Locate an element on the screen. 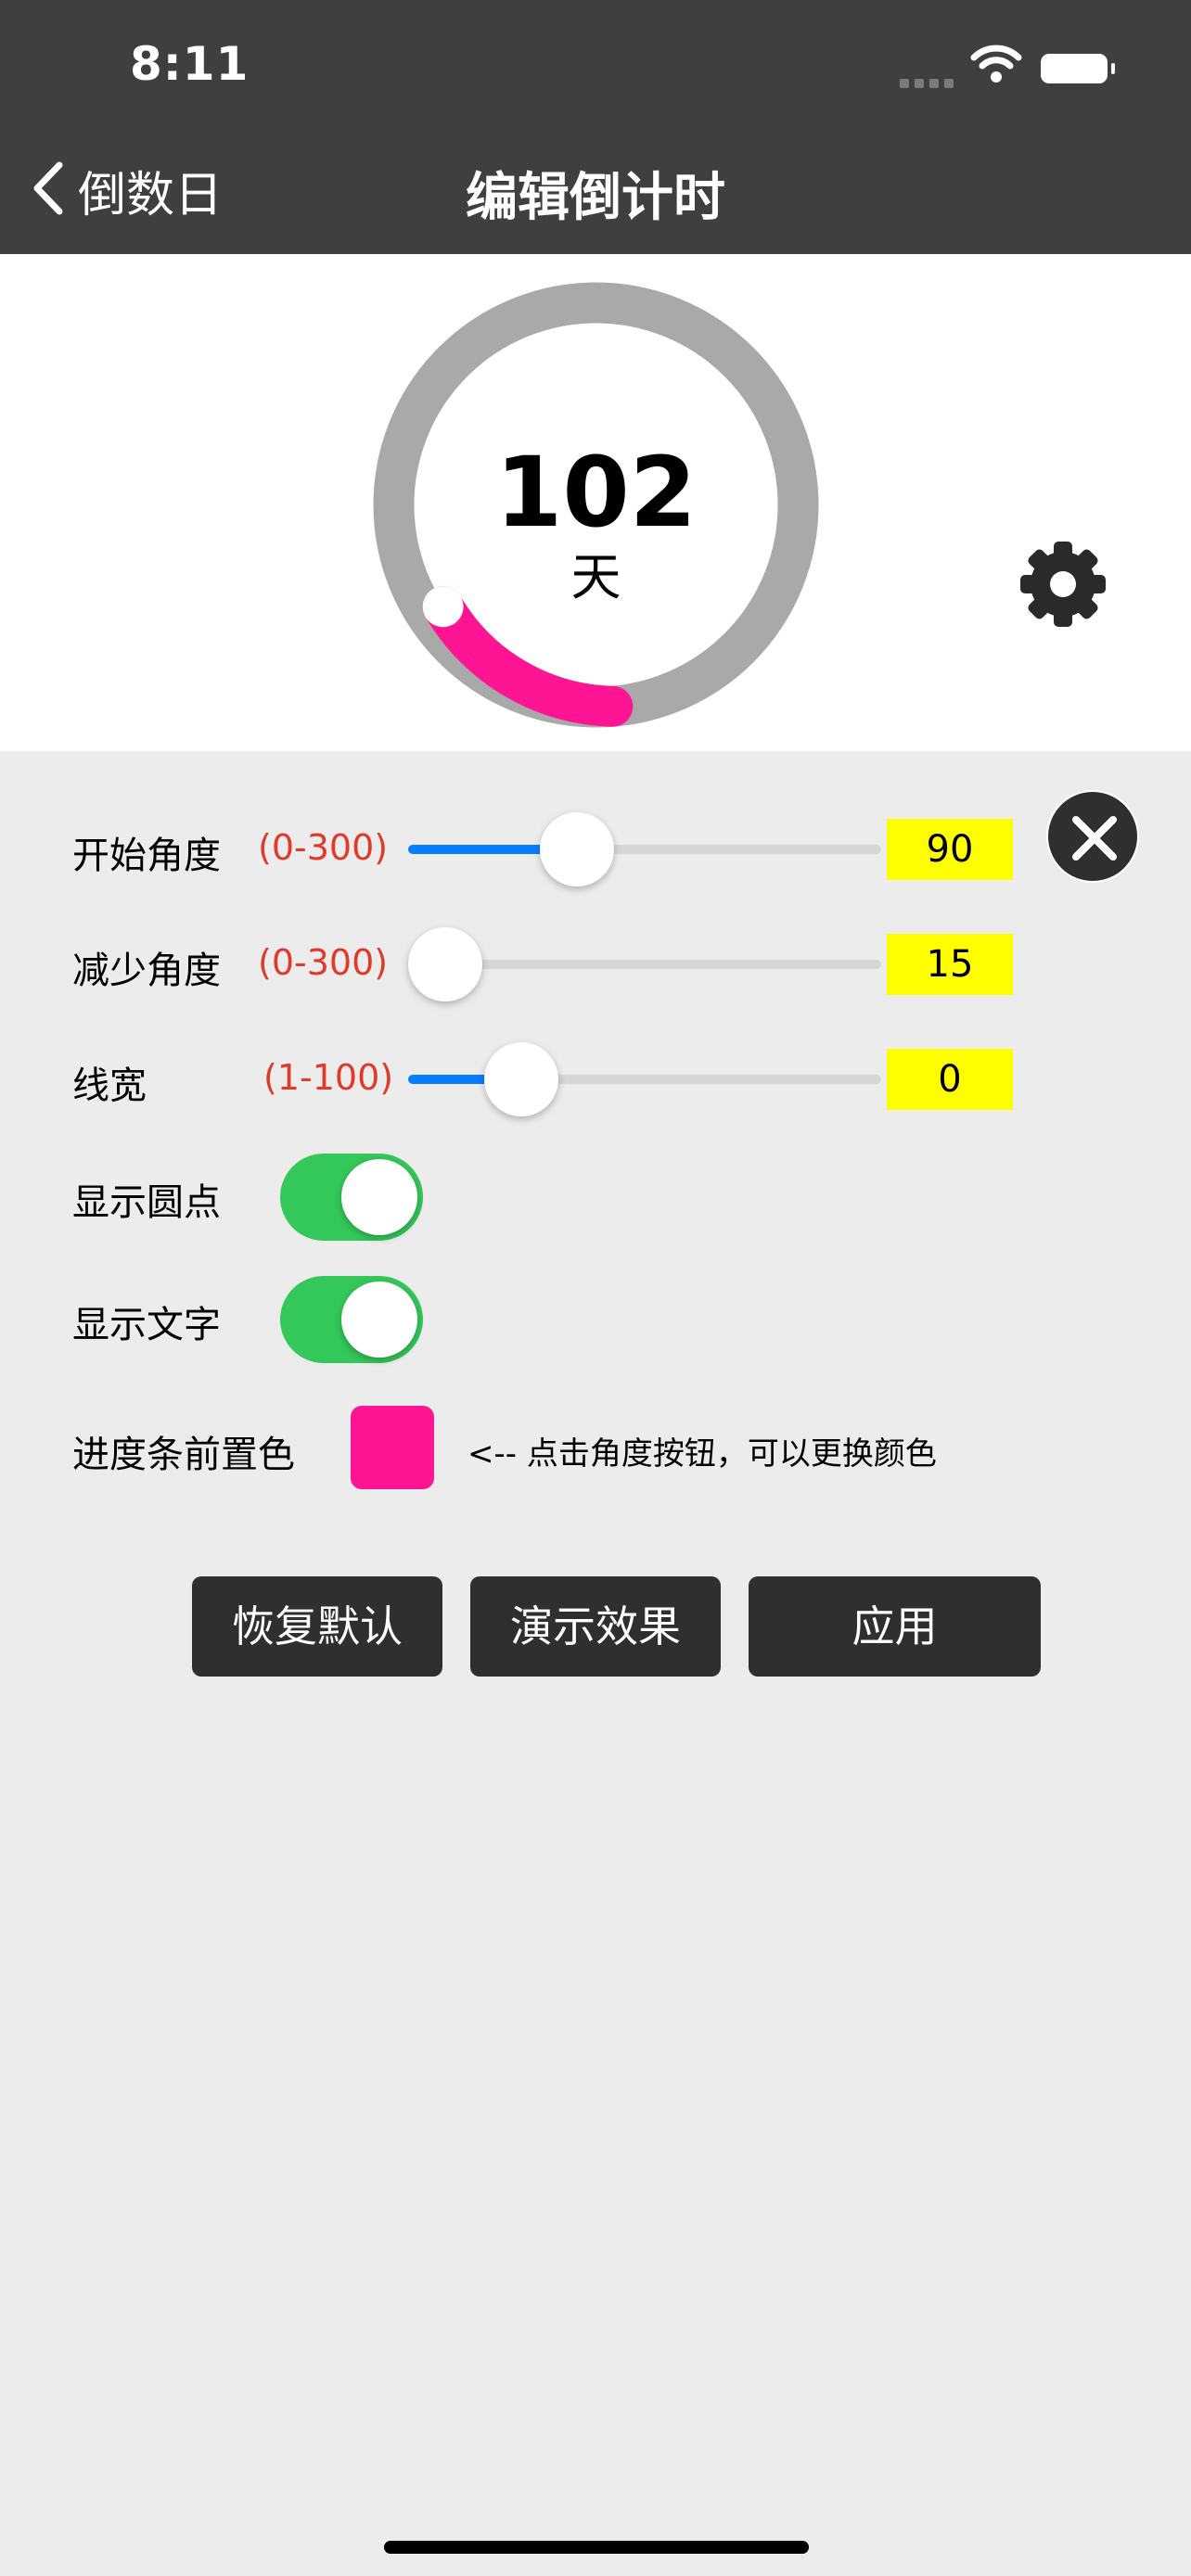 The width and height of the screenshot is (1191, 2576). ring-progress is located at coordinates (528, 656).